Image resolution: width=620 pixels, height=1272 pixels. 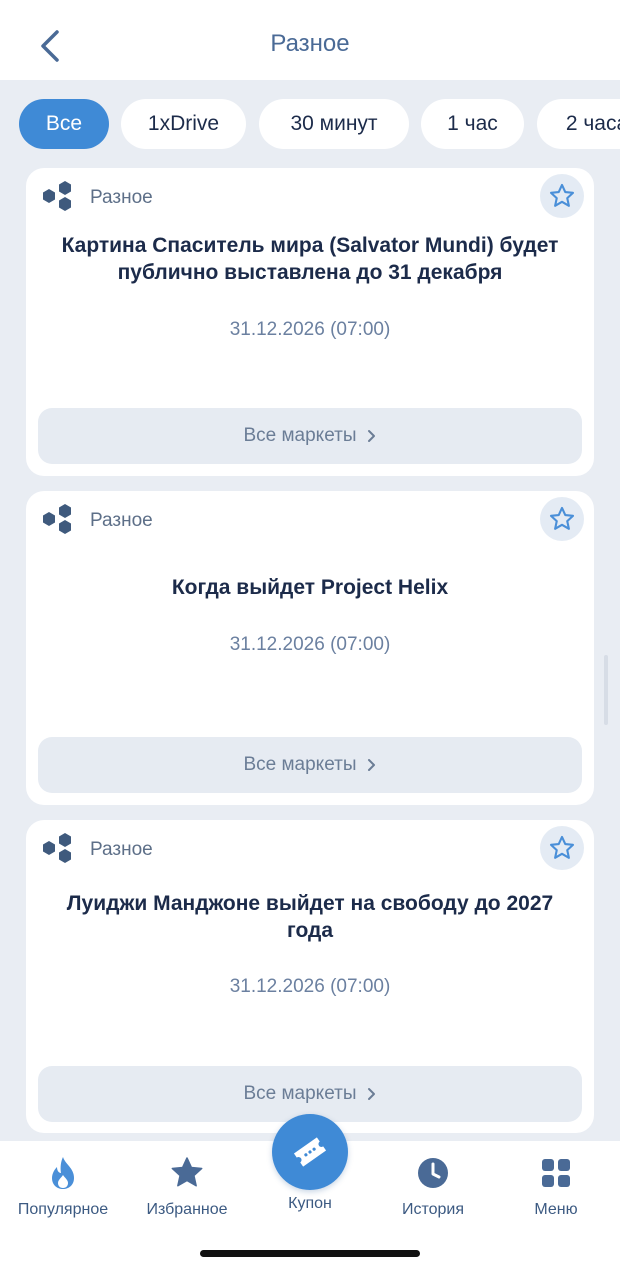 I want to click on ticket-icon, so click(x=310, y=1152).